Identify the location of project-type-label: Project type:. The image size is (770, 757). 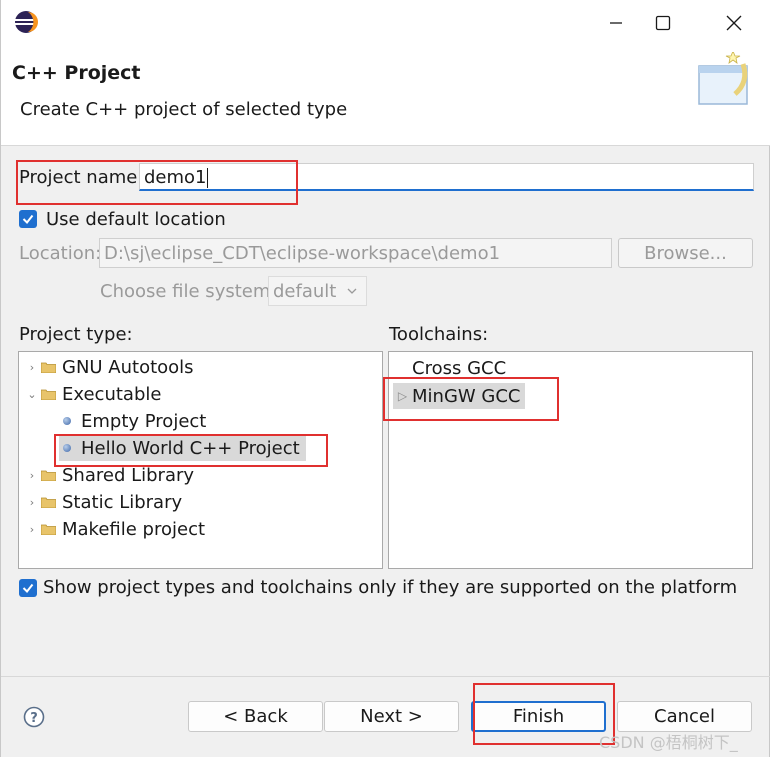
(76, 334).